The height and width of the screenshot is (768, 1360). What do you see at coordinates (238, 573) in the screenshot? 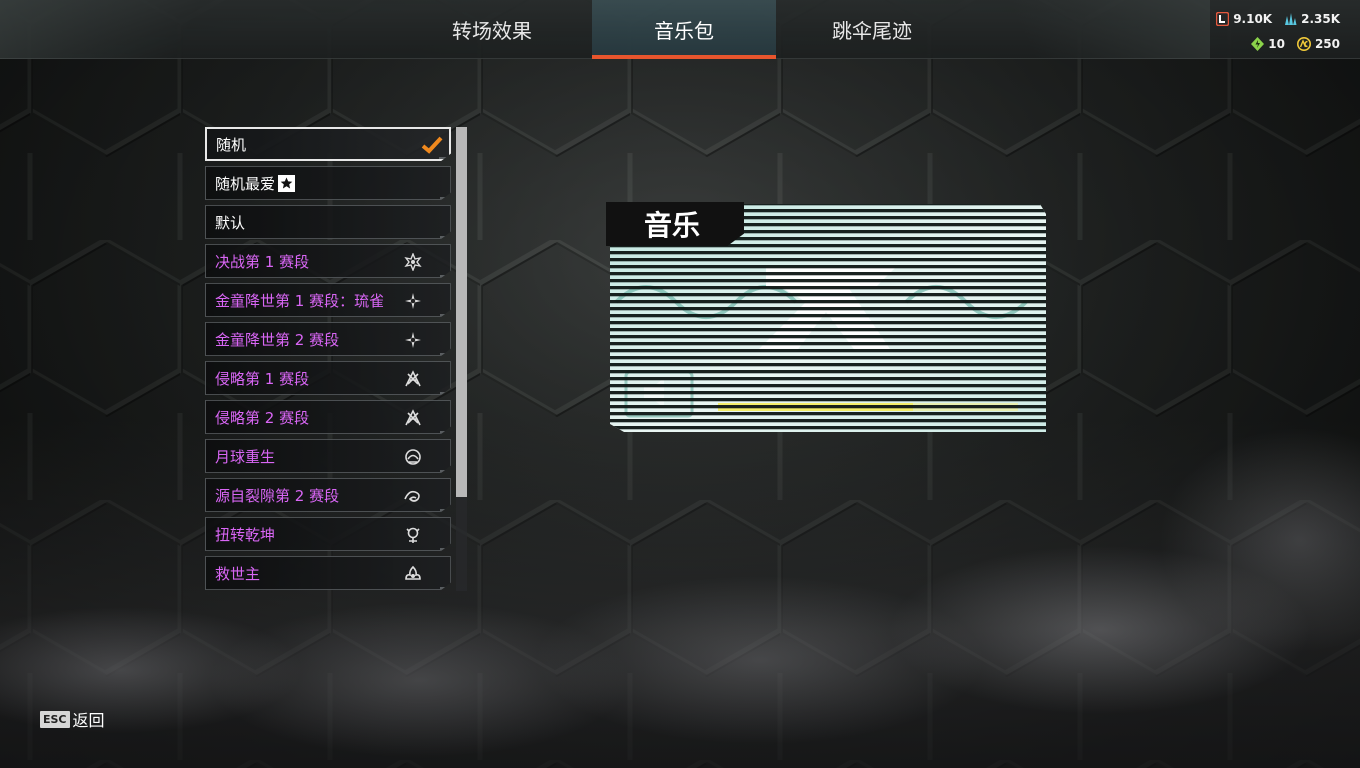
I see `list-item-label: 救世主` at bounding box center [238, 573].